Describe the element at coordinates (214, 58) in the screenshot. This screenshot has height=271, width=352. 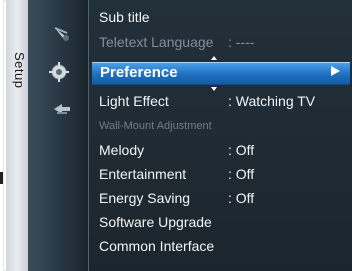
I see `scroll-up-icon` at that location.